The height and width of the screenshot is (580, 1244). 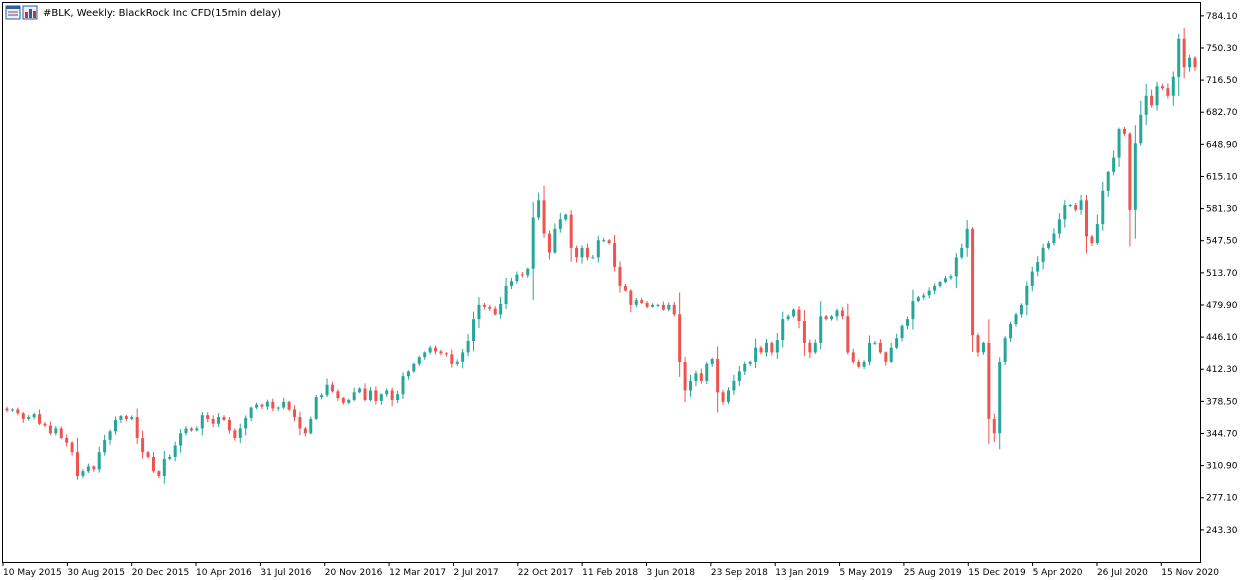 I want to click on x-tick-label: 2 Jul 2017, so click(x=475, y=573).